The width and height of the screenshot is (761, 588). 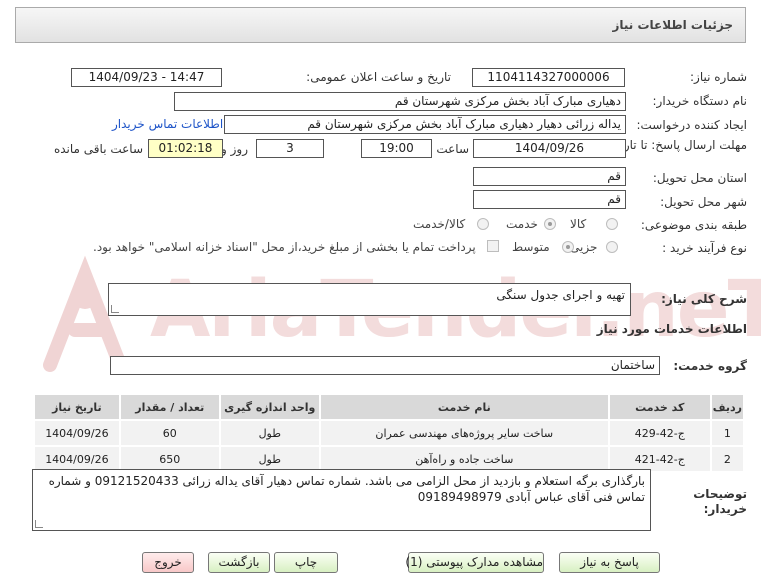 What do you see at coordinates (550, 224) in the screenshot?
I see `category-radio-service` at bounding box center [550, 224].